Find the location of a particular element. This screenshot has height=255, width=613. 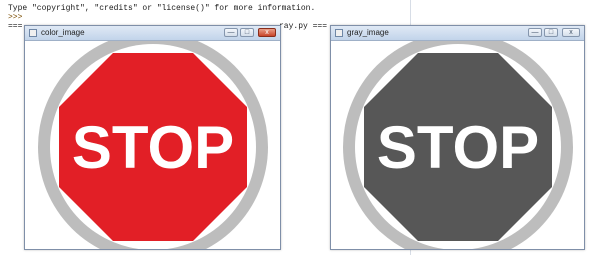

window-title: color_image is located at coordinates (63, 32).